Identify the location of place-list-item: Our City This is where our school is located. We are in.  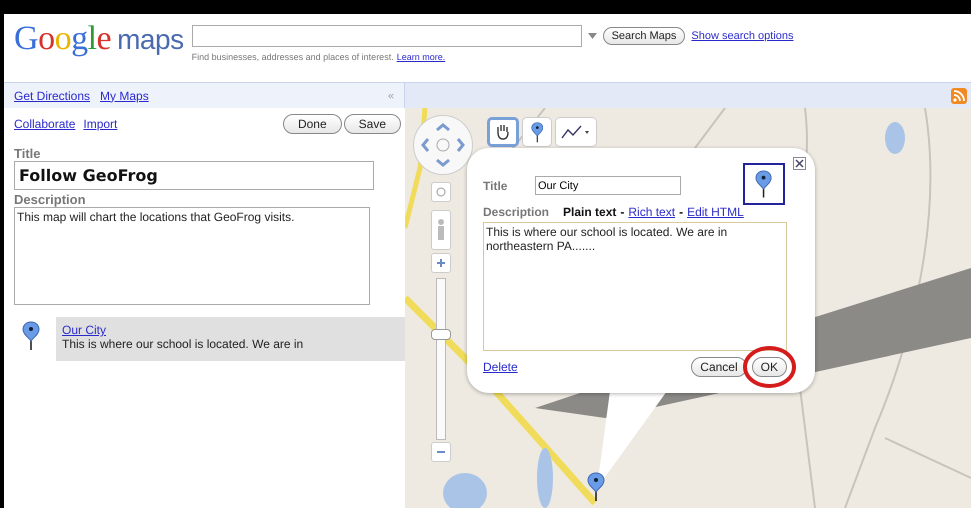
(230, 339).